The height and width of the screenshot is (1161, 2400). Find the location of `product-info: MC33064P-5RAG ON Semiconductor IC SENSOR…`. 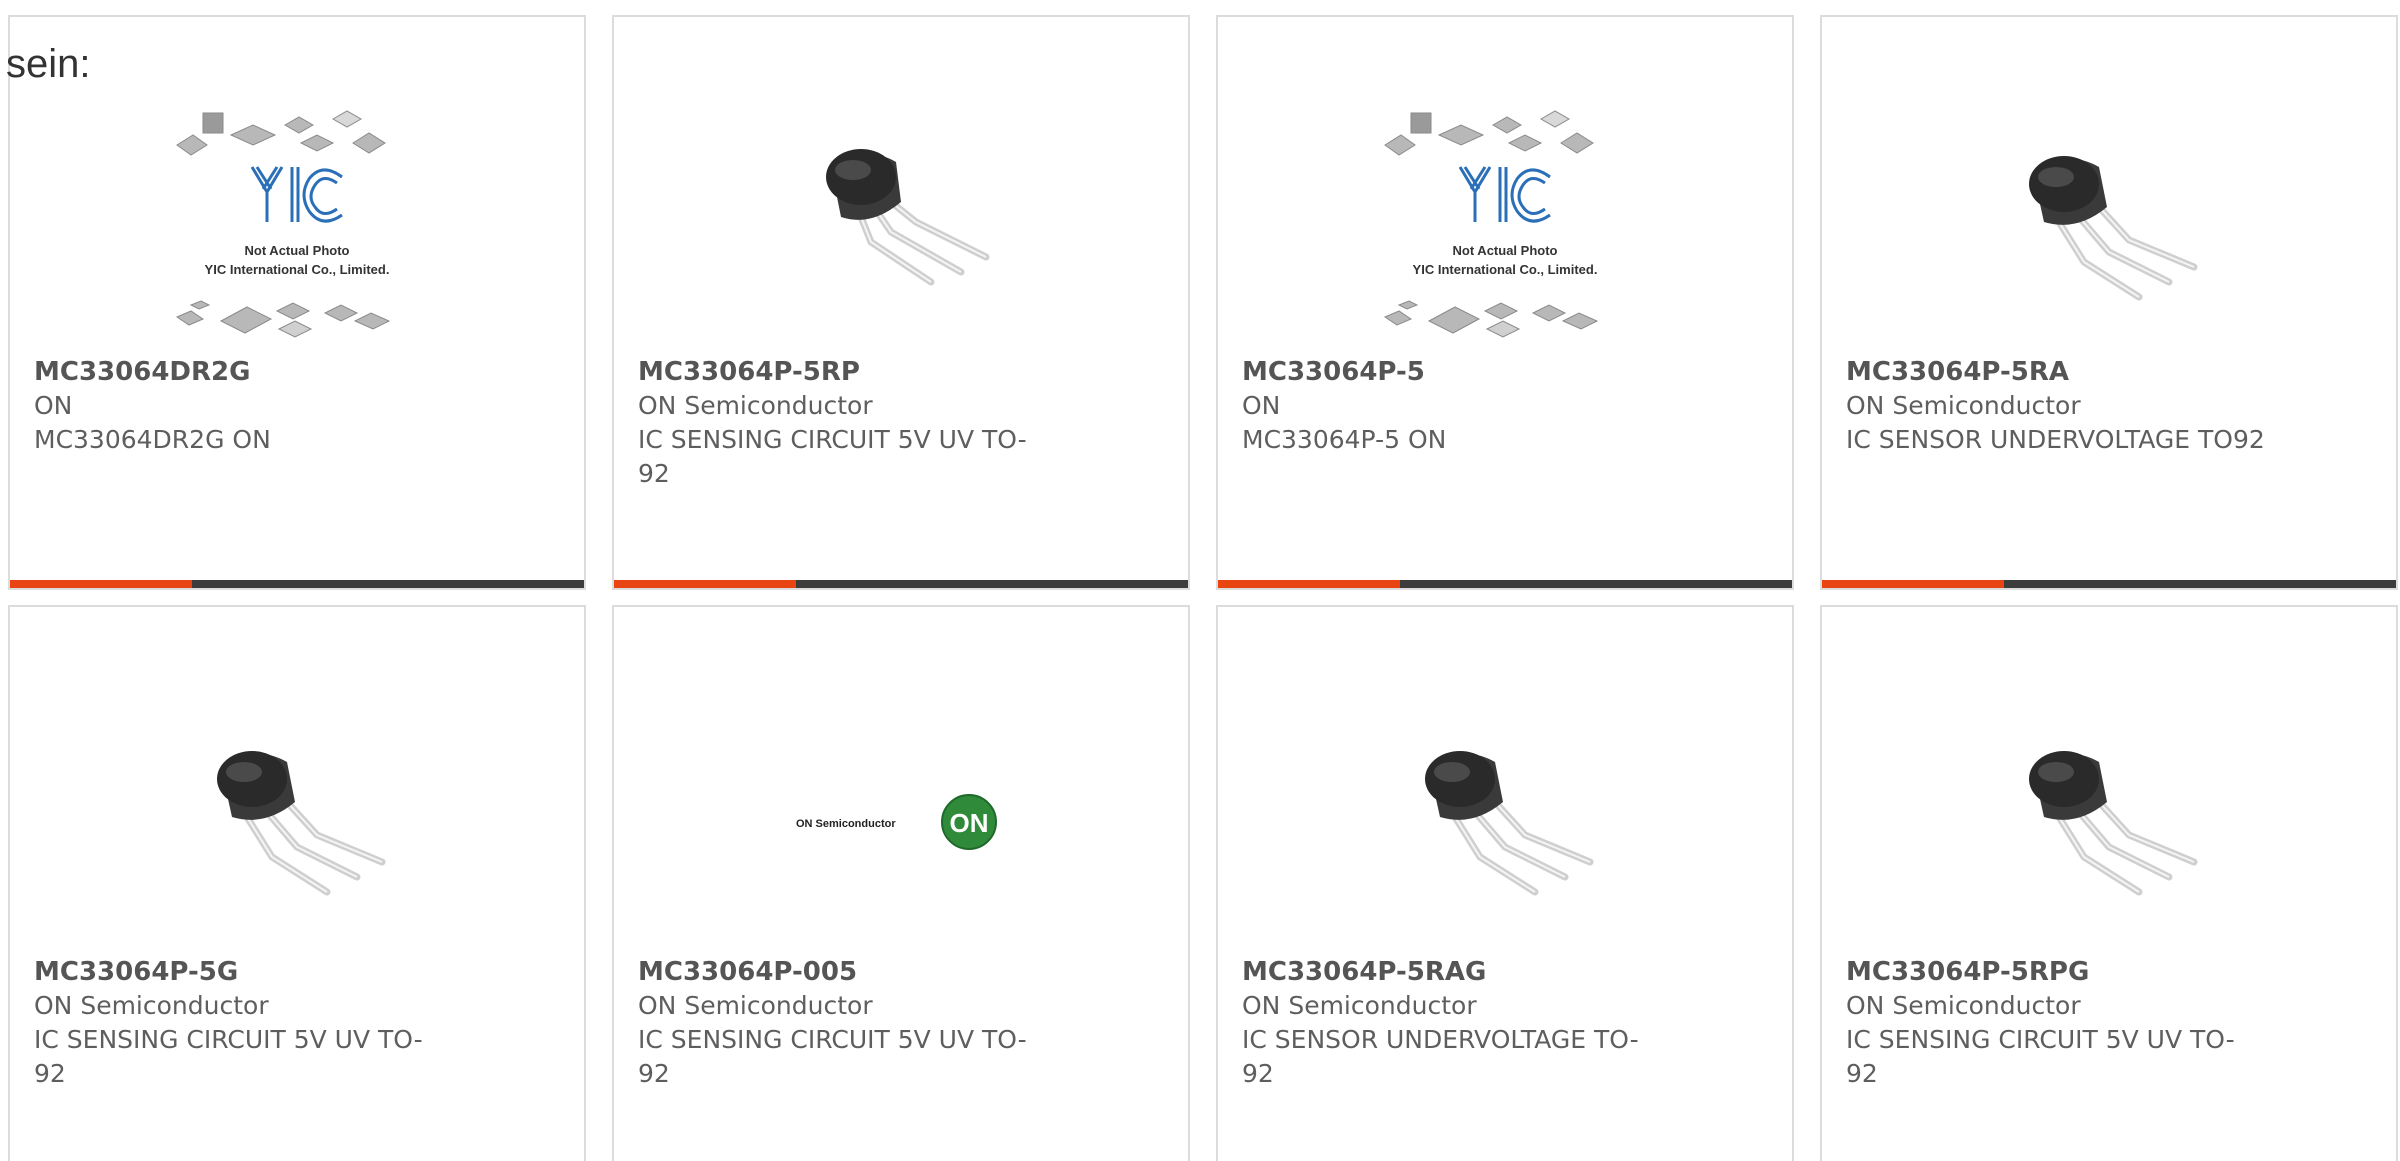

product-info: MC33064P-5RAG ON Semiconductor IC SENSOR… is located at coordinates (1452, 1023).